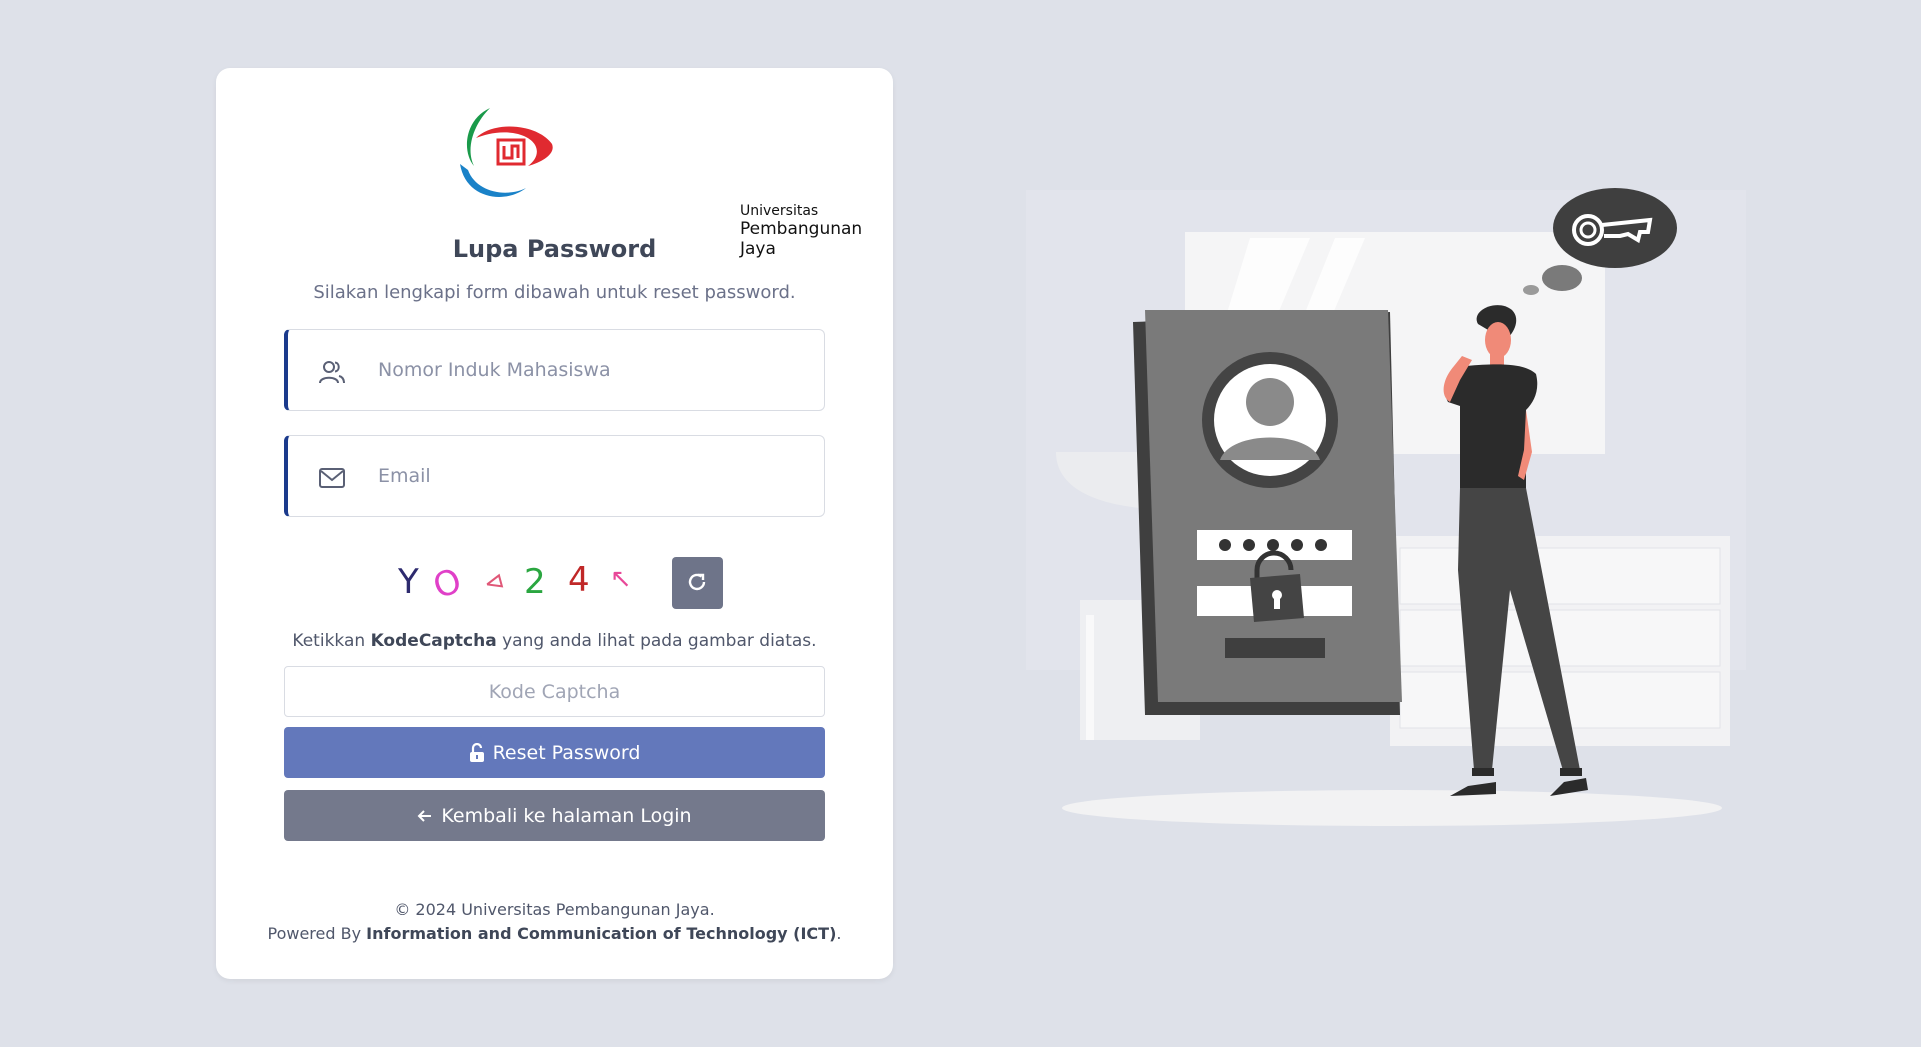 The width and height of the screenshot is (1921, 1047). I want to click on captcha-char: O, so click(447, 584).